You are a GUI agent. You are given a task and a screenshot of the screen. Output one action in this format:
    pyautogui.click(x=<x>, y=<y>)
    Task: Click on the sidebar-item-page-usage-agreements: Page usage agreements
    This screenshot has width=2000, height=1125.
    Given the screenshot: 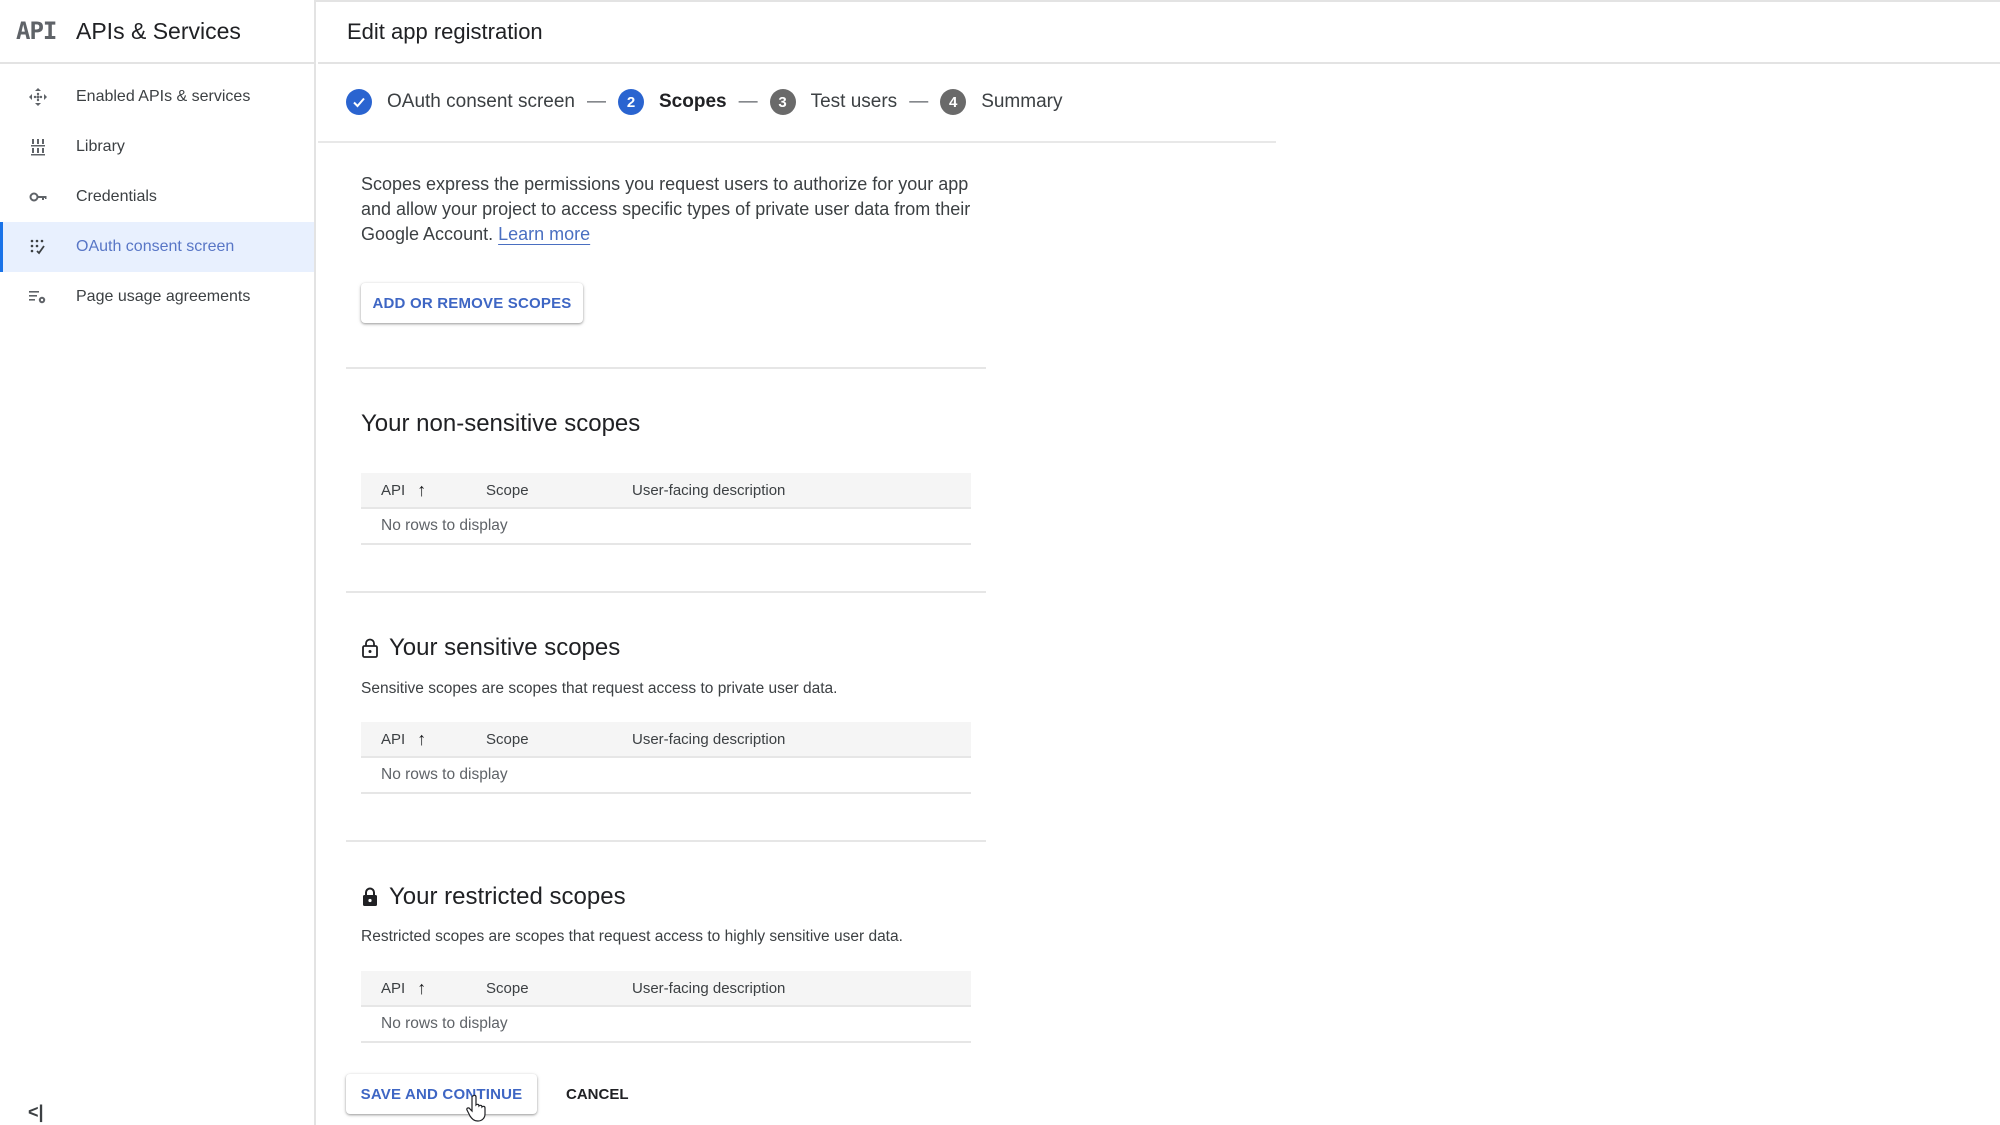 What is the action you would take?
    pyautogui.click(x=157, y=297)
    